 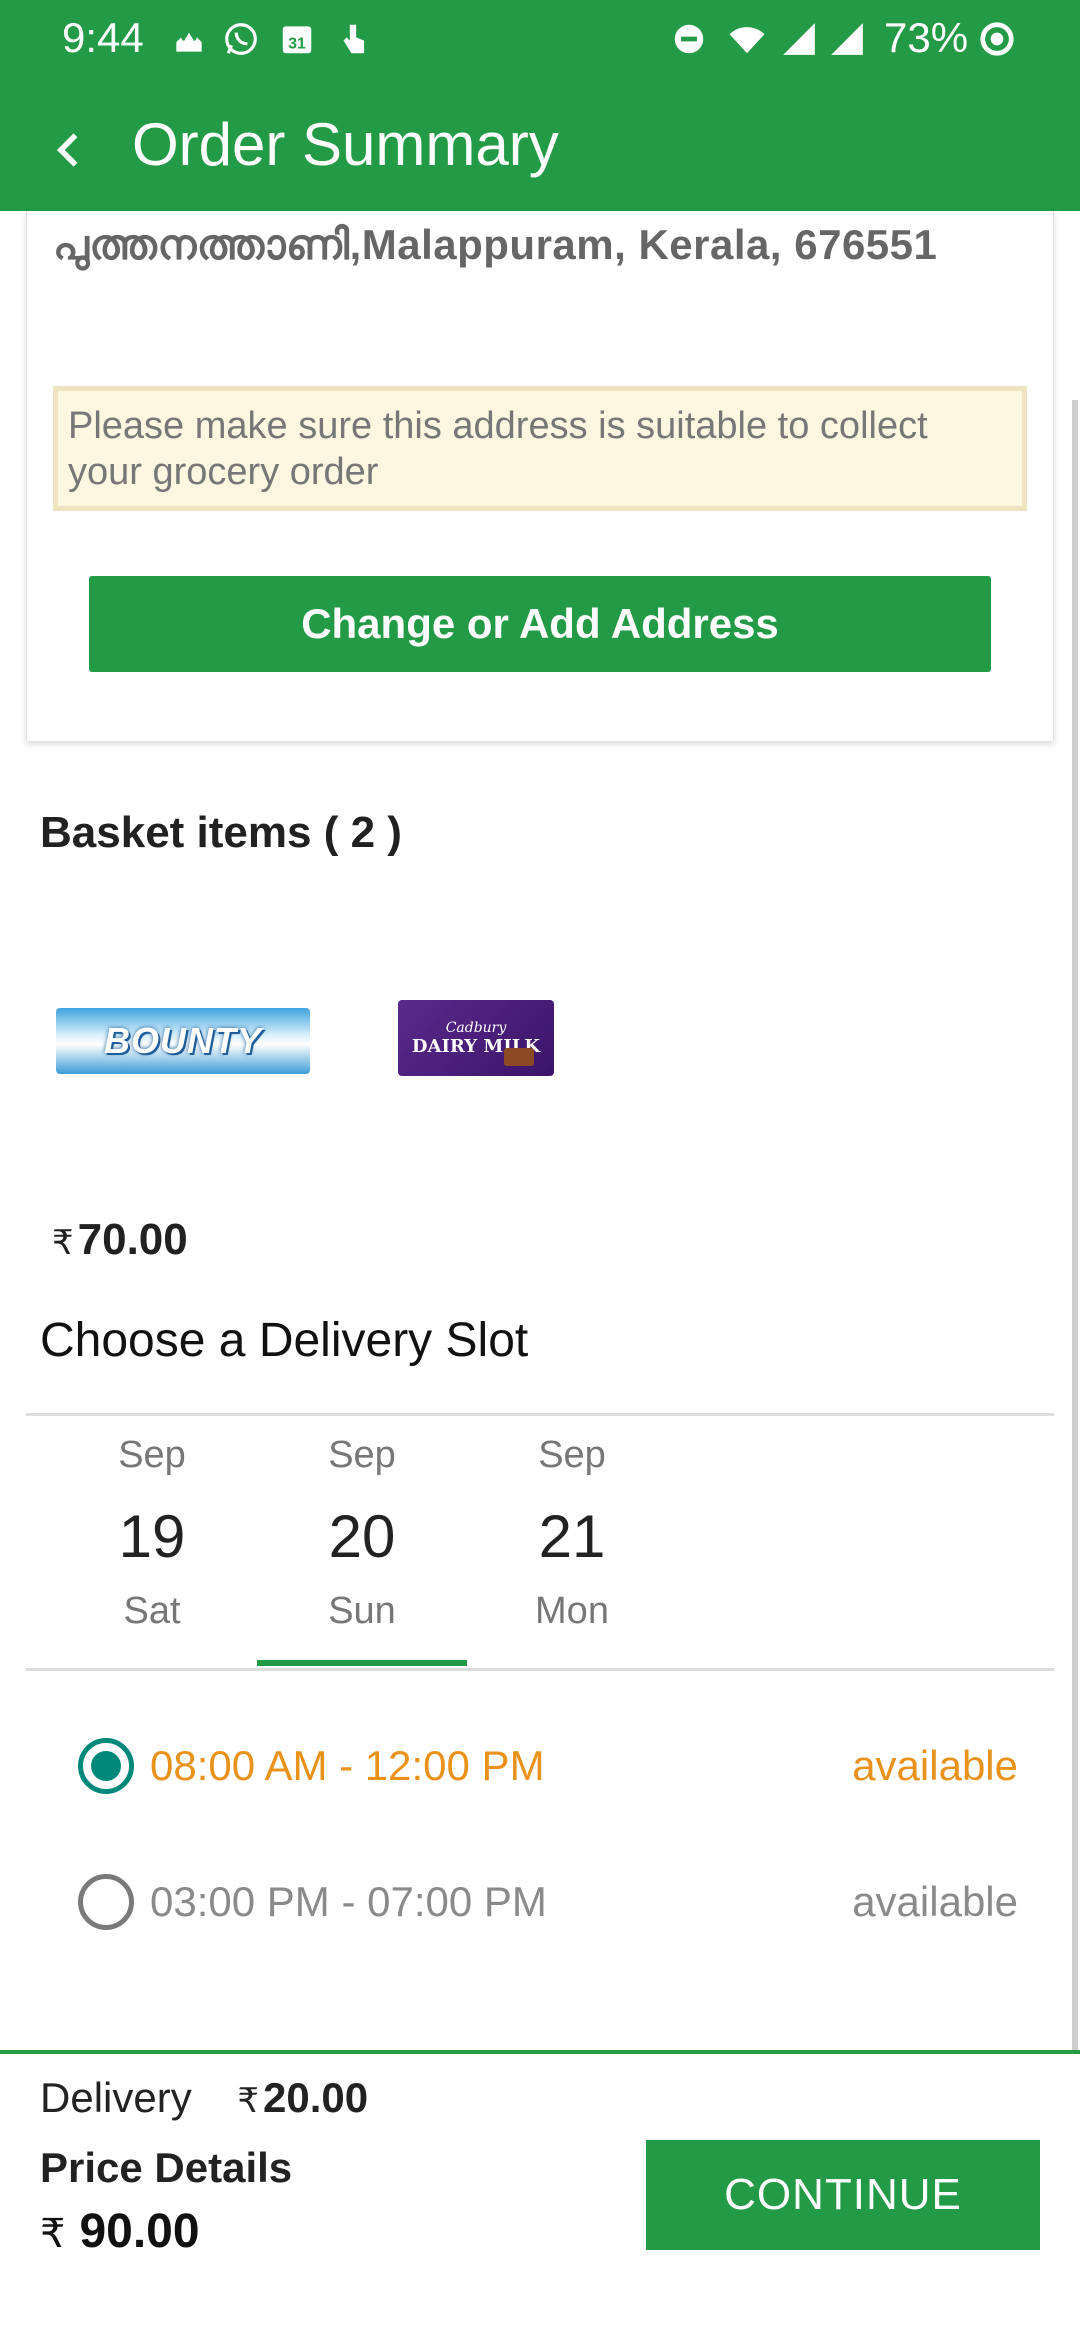 What do you see at coordinates (103, 37) in the screenshot?
I see `status-time: 9:44` at bounding box center [103, 37].